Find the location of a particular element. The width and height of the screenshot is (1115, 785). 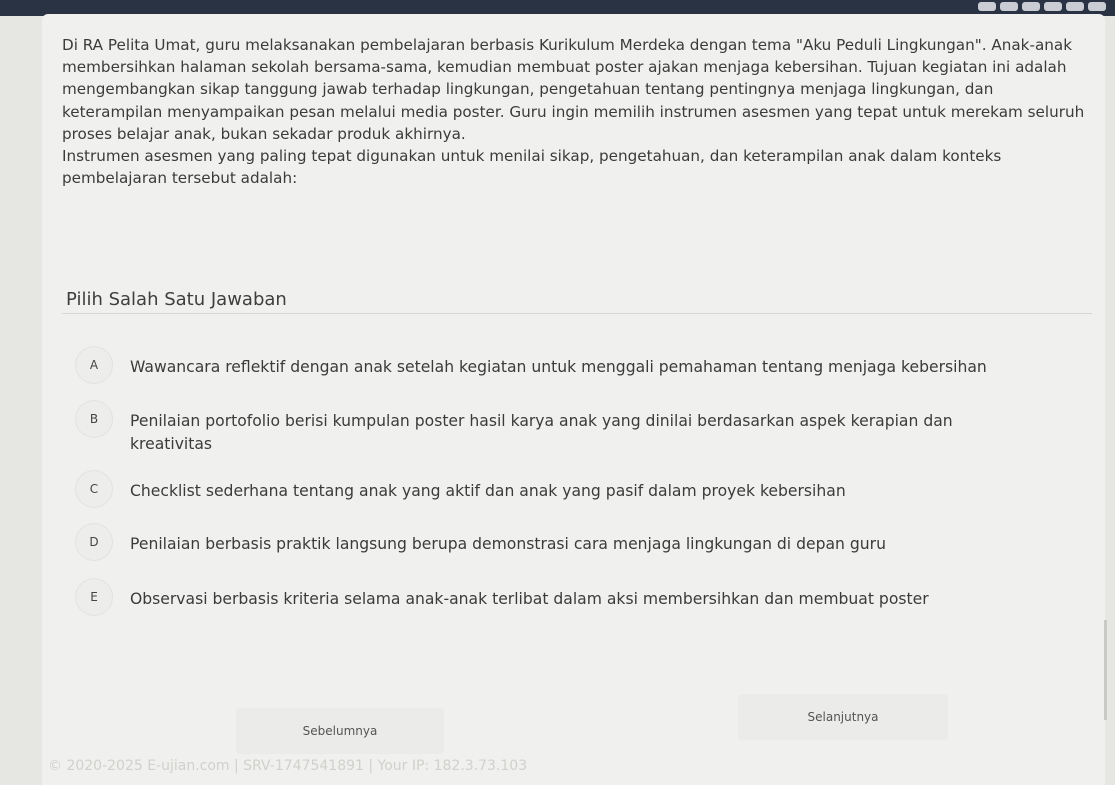

divider is located at coordinates (577, 313).